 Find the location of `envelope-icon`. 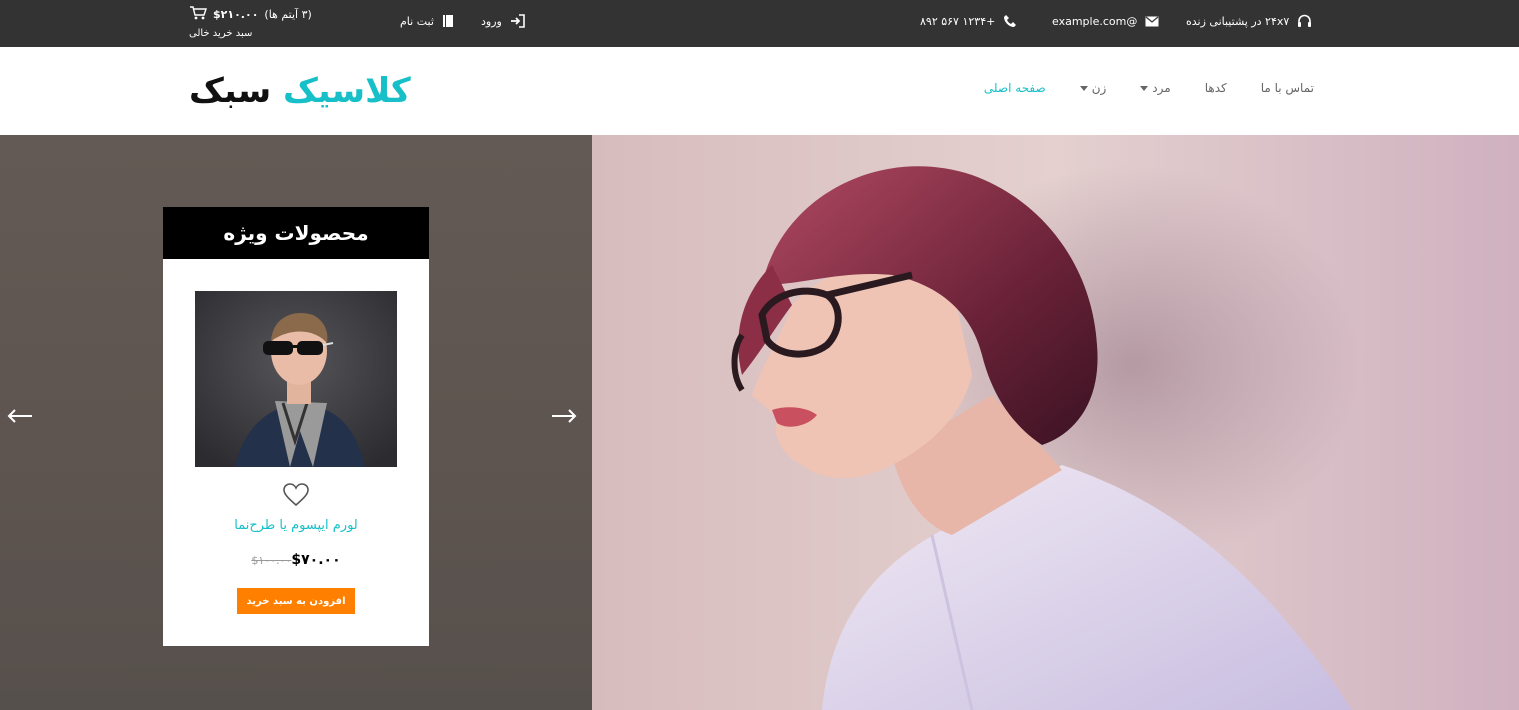

envelope-icon is located at coordinates (1152, 21).